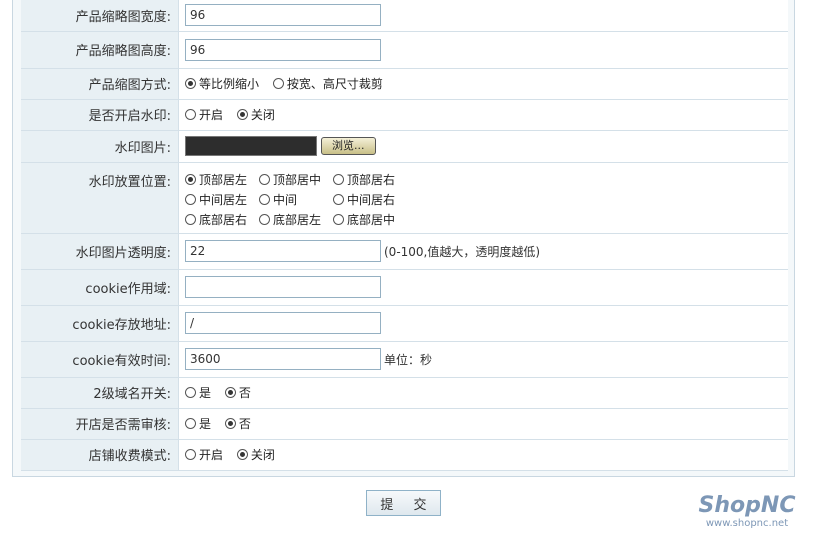 The image size is (813, 541). What do you see at coordinates (100, 16) in the screenshot?
I see `label-thumb-width: 产品缩略图宽度:` at bounding box center [100, 16].